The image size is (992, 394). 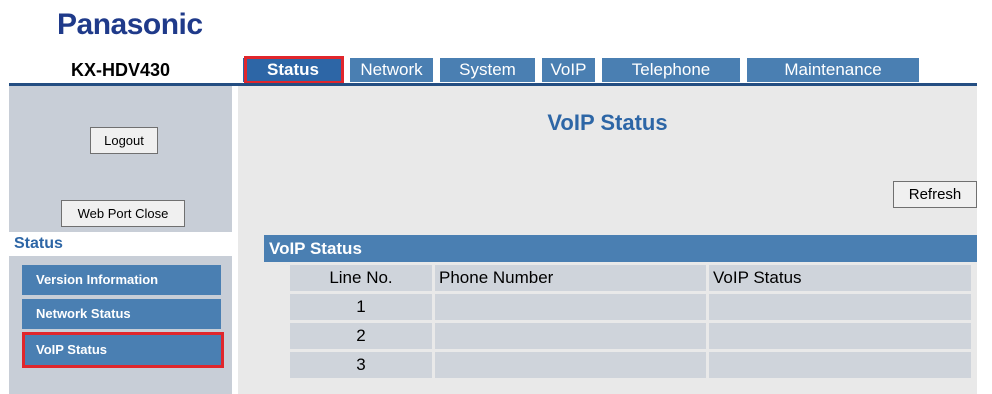 What do you see at coordinates (121, 314) in the screenshot?
I see `sidebar-item-network-status: Network Status` at bounding box center [121, 314].